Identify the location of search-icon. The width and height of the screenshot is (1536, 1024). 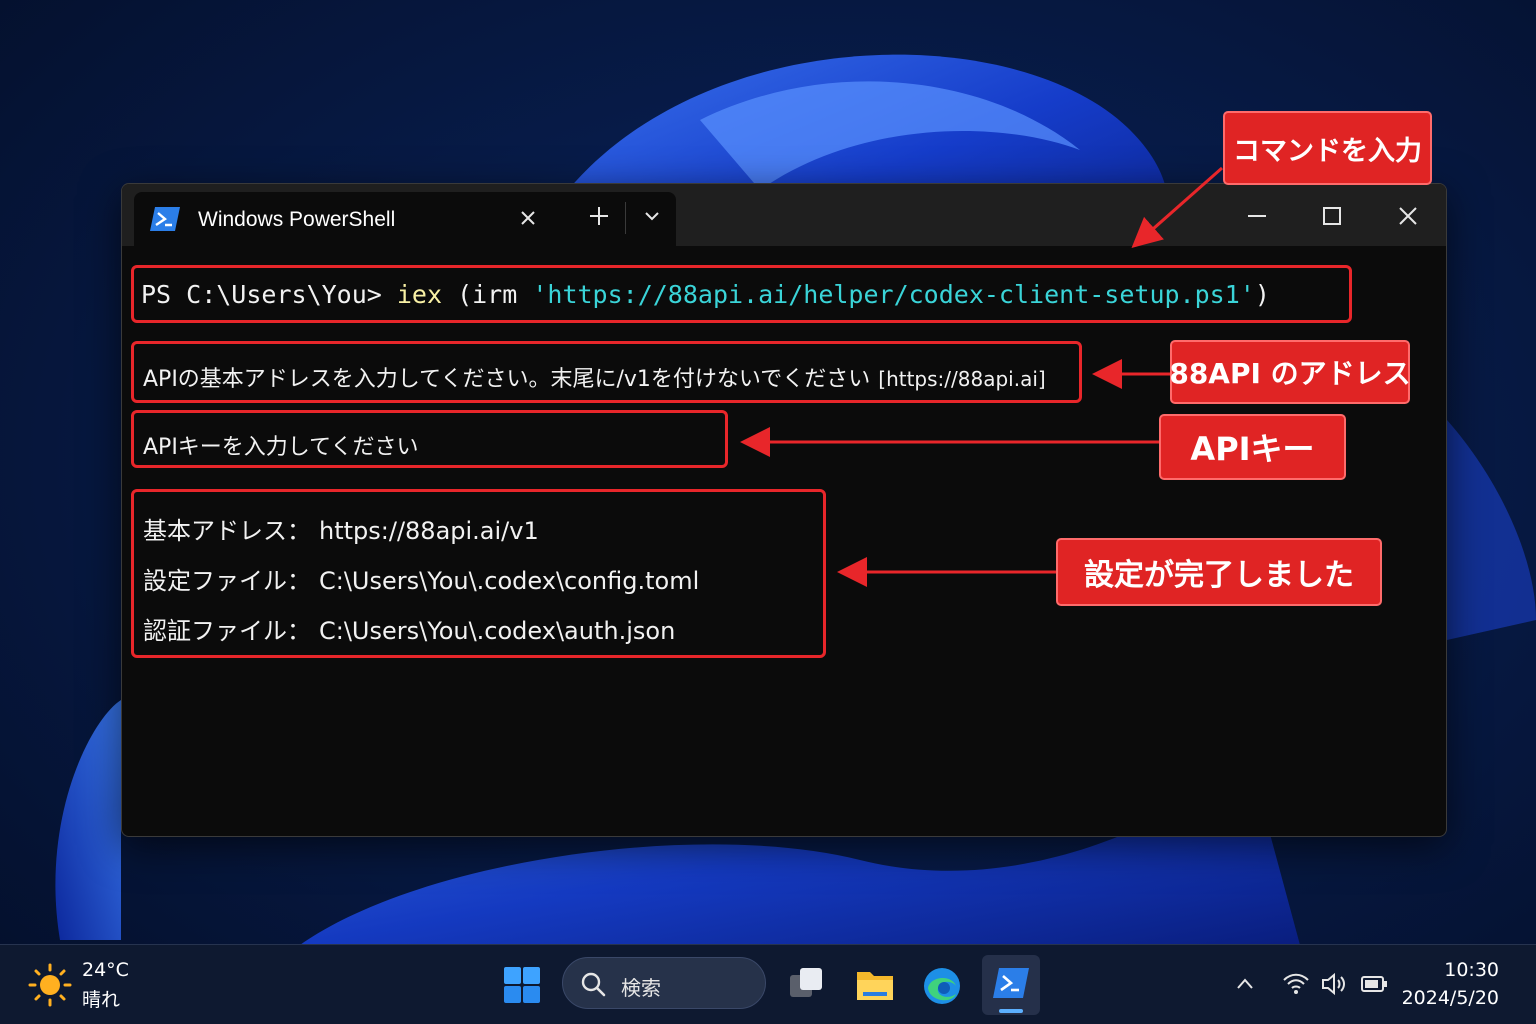
(593, 984).